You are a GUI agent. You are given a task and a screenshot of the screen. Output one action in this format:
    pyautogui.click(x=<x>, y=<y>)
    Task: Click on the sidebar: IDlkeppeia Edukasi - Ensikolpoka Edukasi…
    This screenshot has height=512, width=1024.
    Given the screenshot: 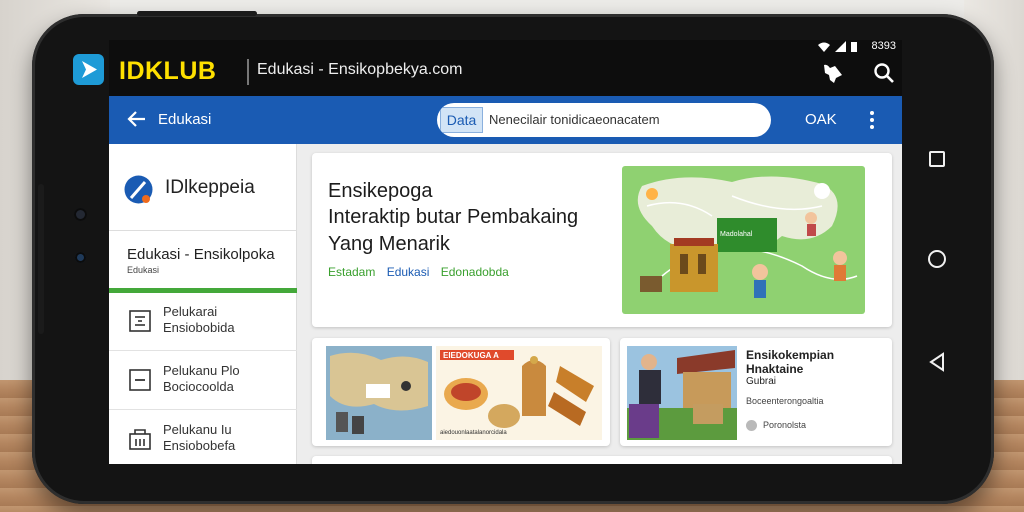 What is the action you would take?
    pyautogui.click(x=203, y=304)
    